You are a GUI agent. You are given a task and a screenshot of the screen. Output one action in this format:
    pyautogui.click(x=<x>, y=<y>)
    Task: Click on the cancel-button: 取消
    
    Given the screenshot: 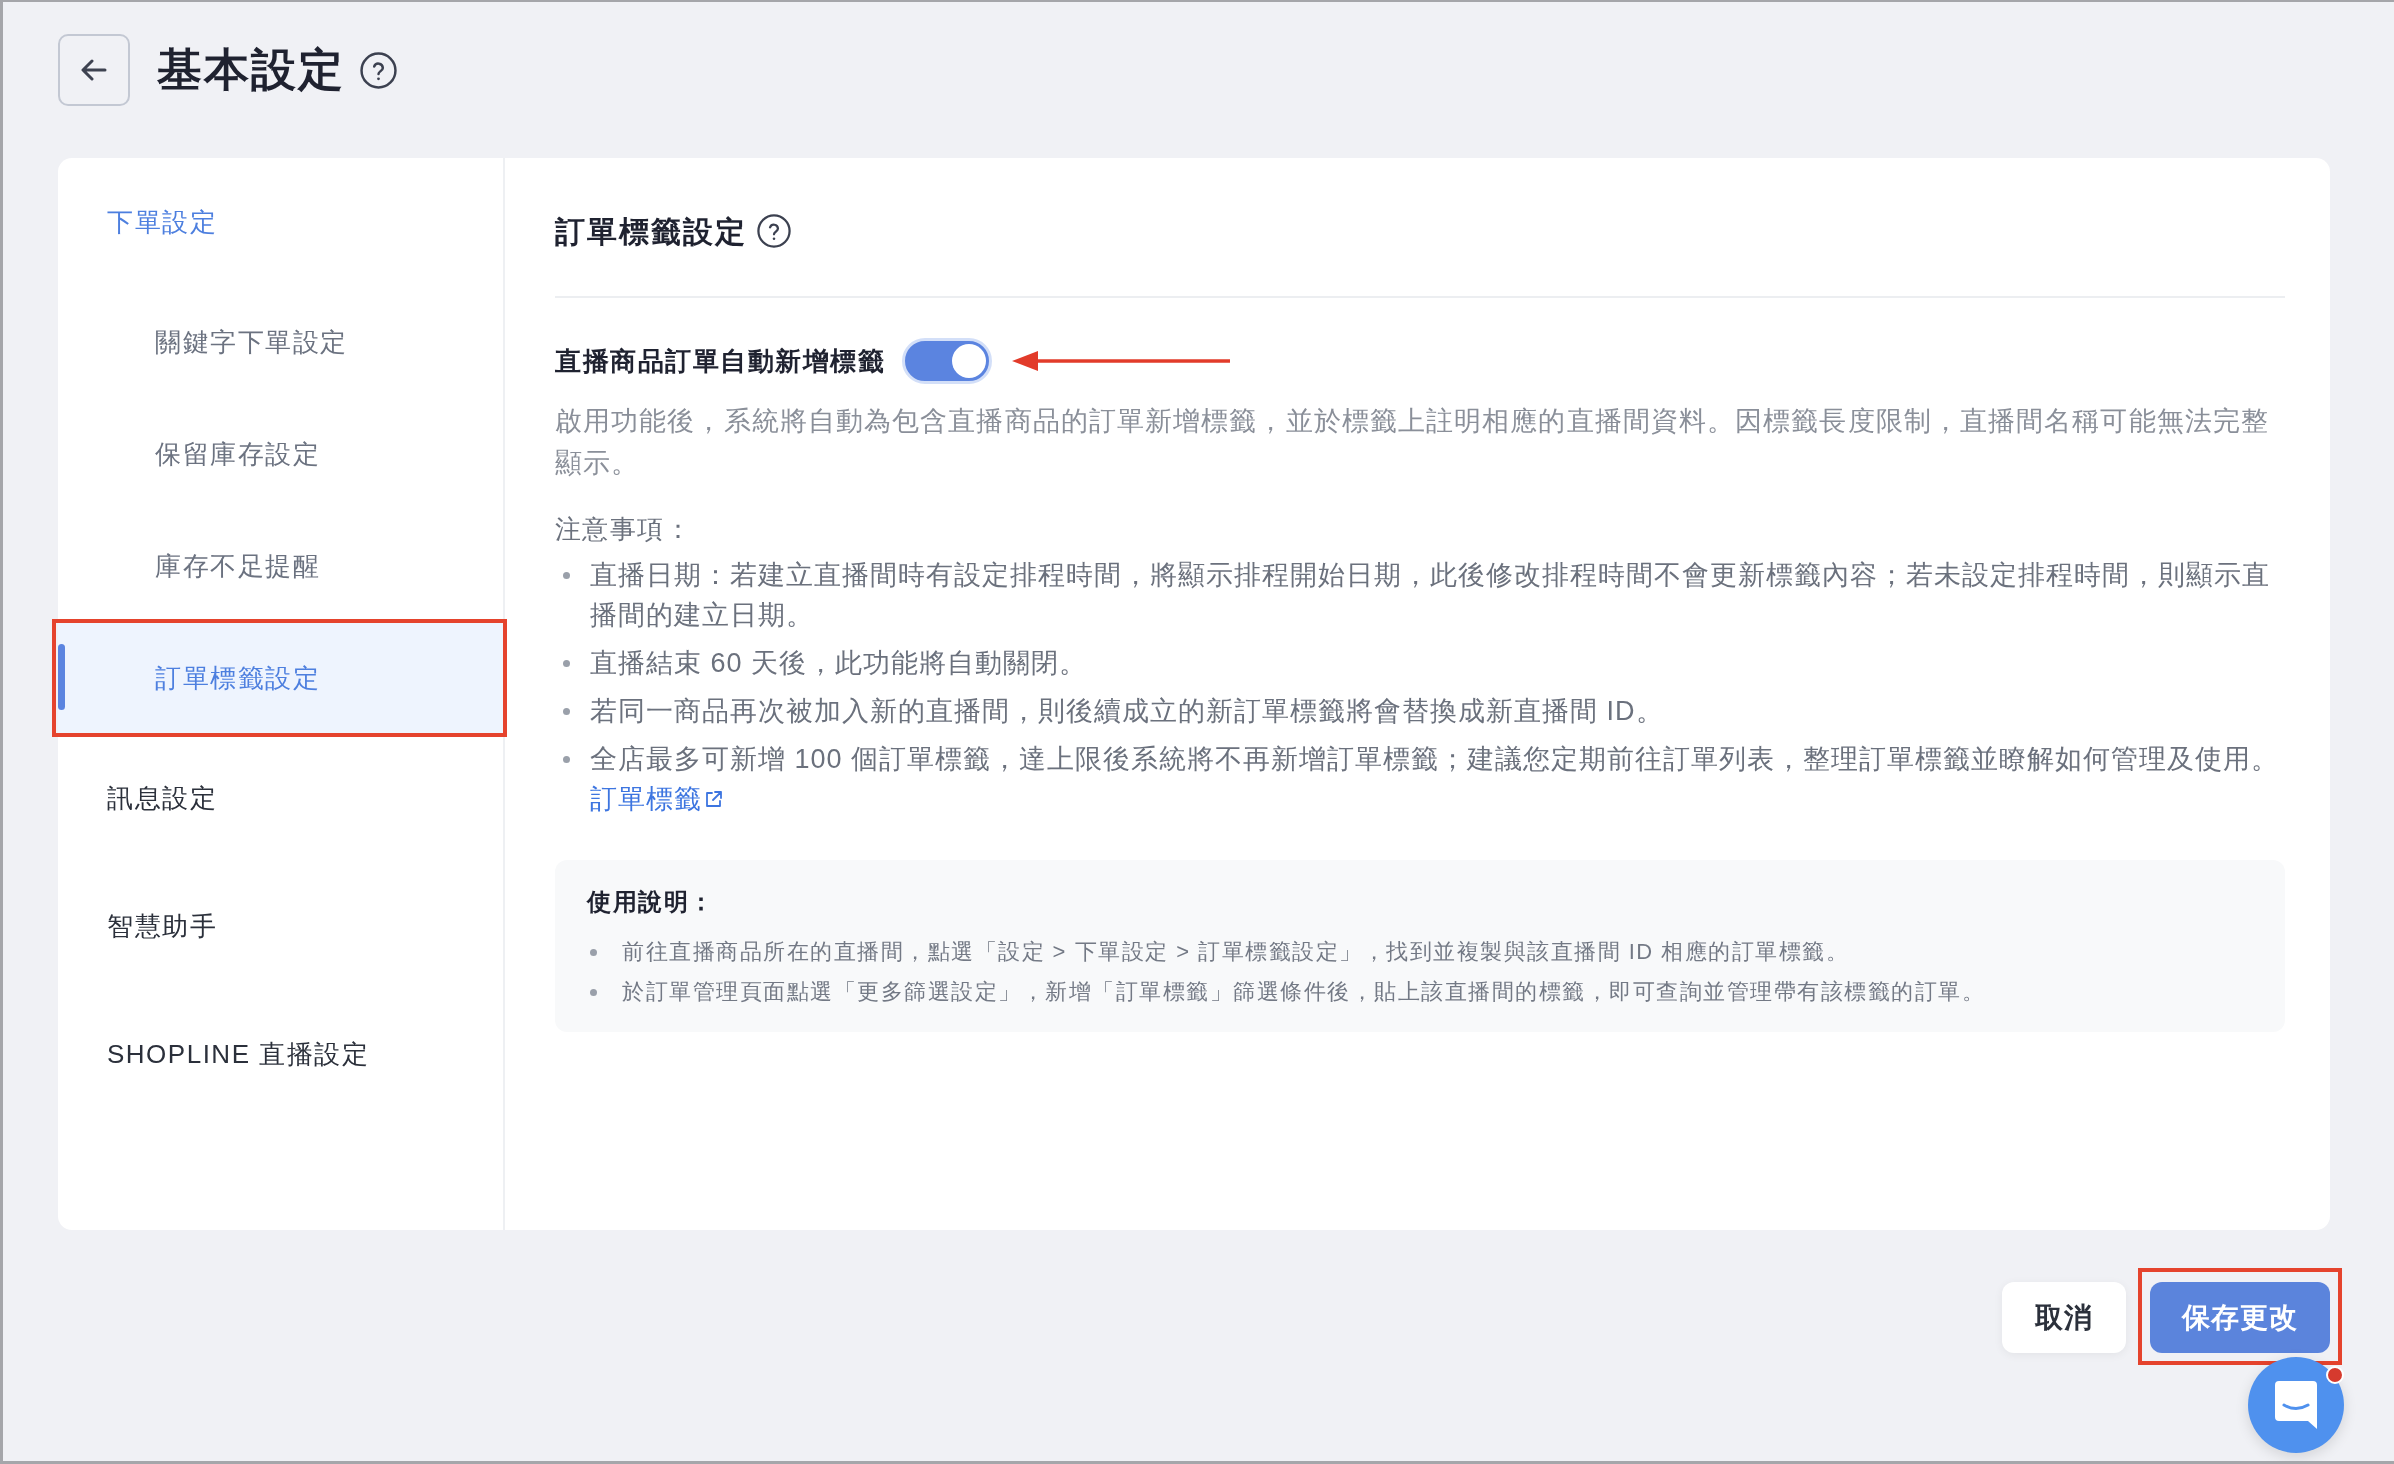 What is the action you would take?
    pyautogui.click(x=2064, y=1317)
    